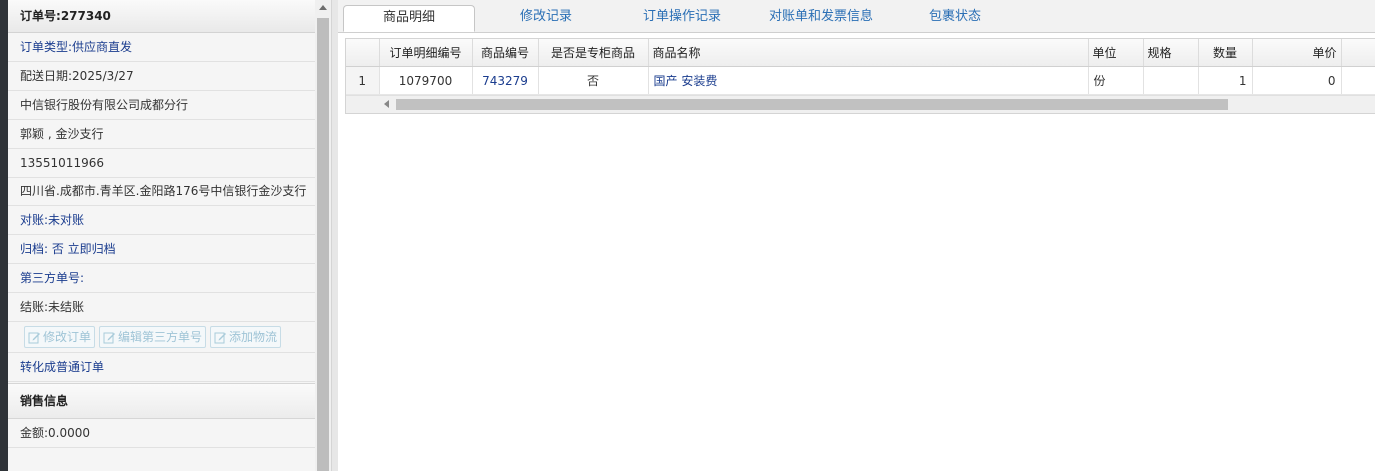 This screenshot has width=1375, height=471. Describe the element at coordinates (1225, 80) in the screenshot. I see `quantity-cell: 1` at that location.